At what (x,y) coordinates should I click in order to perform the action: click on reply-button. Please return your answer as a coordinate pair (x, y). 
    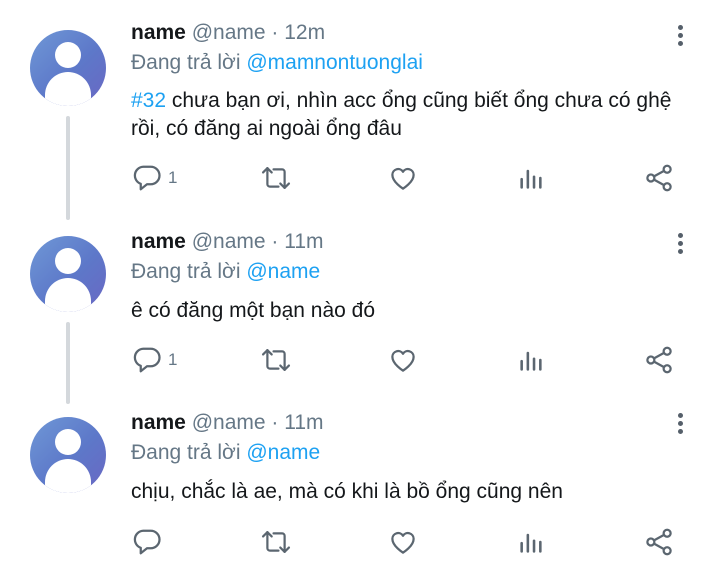
    Looking at the image, I should click on (147, 542).